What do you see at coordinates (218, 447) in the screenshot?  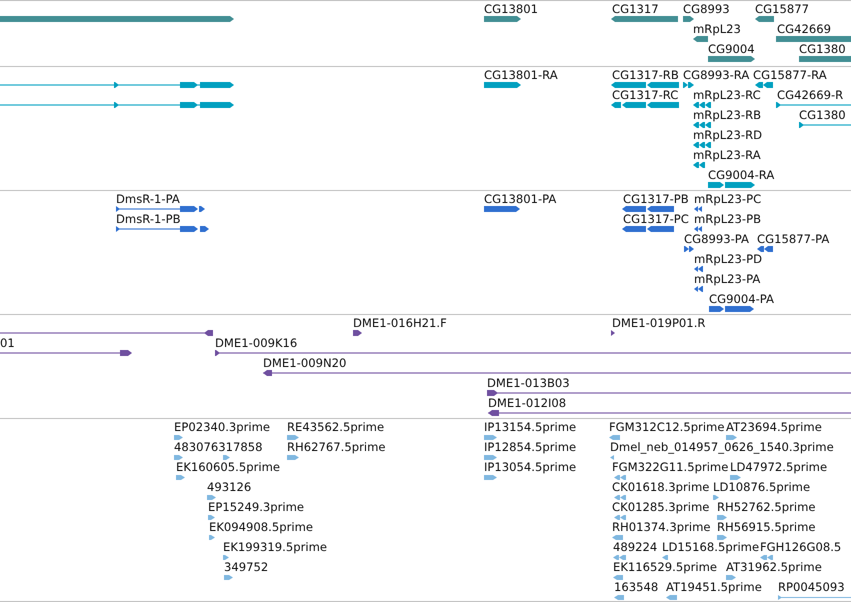 I see `feature-label: 483076317858` at bounding box center [218, 447].